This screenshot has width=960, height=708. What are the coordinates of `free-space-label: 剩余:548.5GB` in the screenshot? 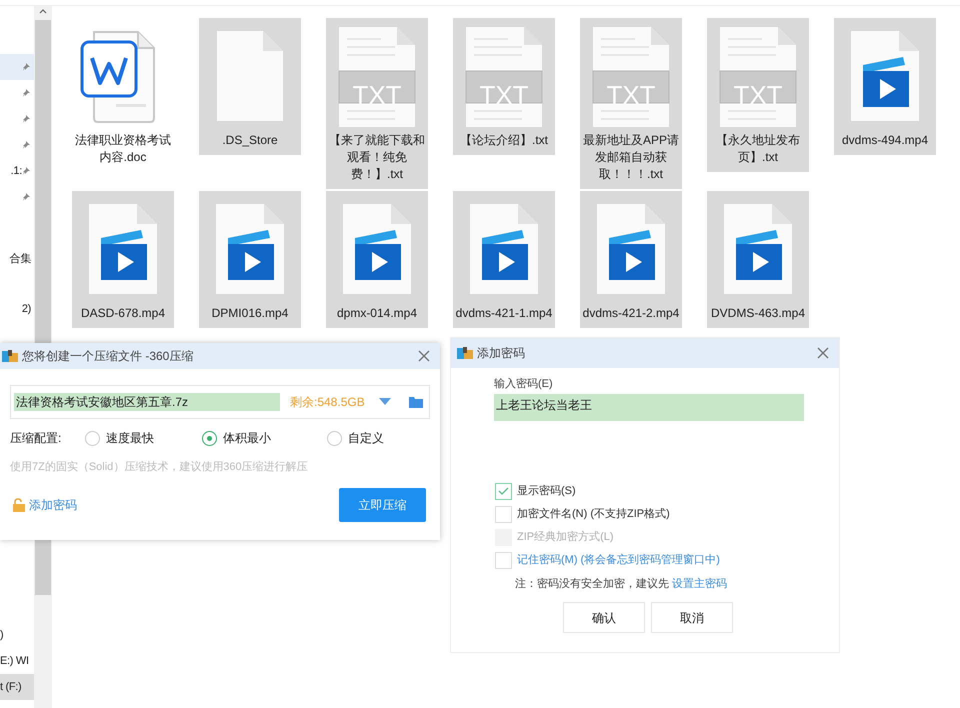 It's located at (327, 402).